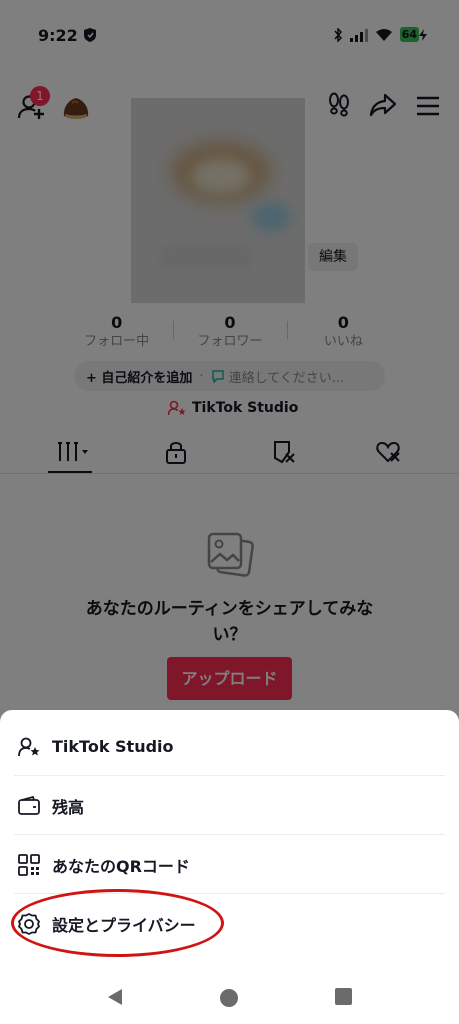 The height and width of the screenshot is (1024, 459). I want to click on sheet-item-tiktok-studio: TikTok Studio, so click(229, 747).